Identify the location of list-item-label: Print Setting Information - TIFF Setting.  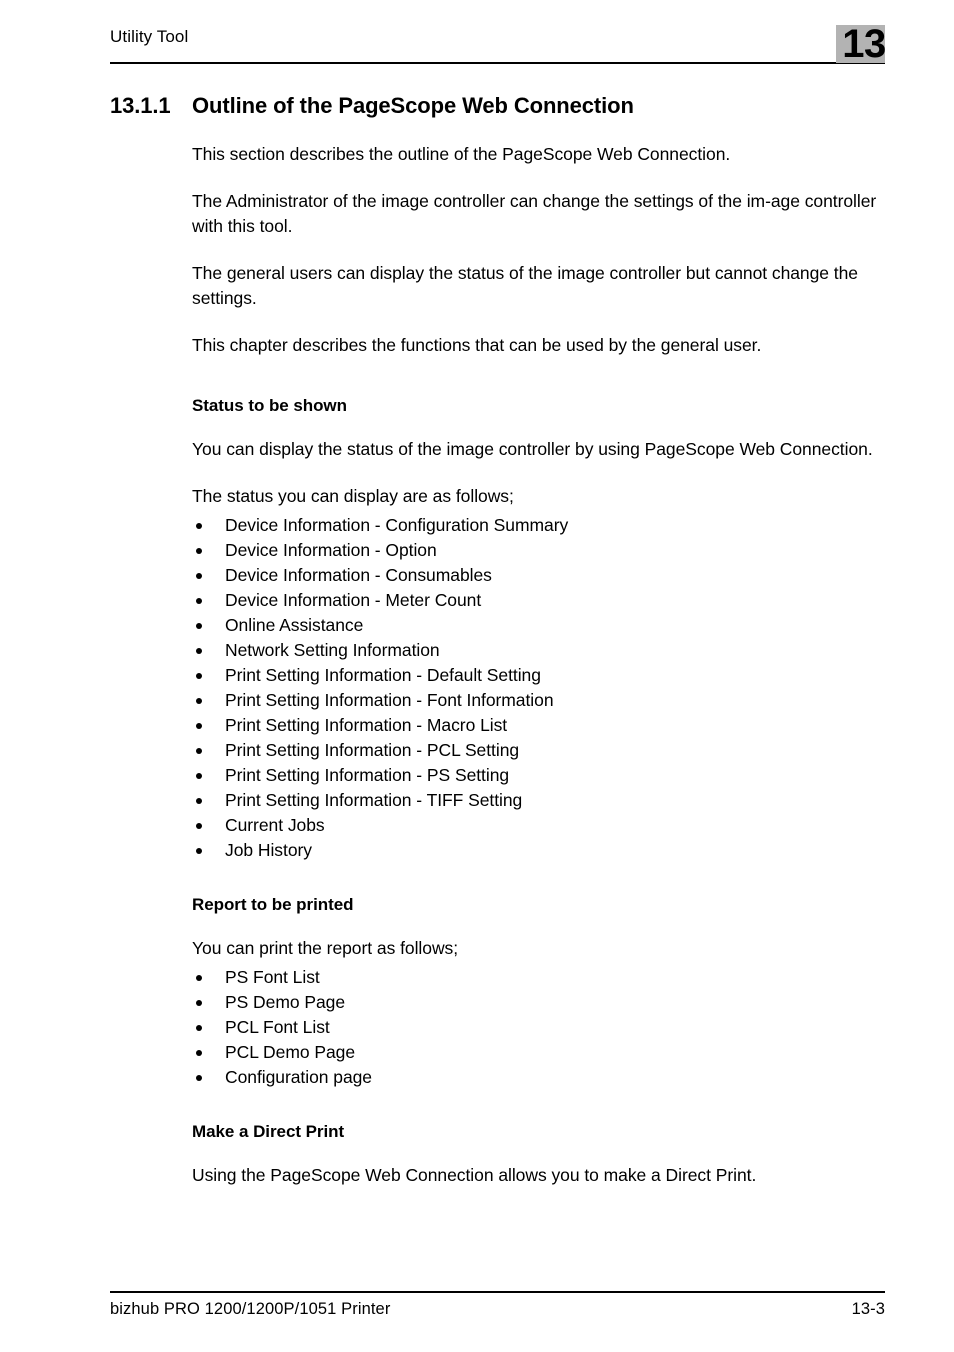
(374, 800).